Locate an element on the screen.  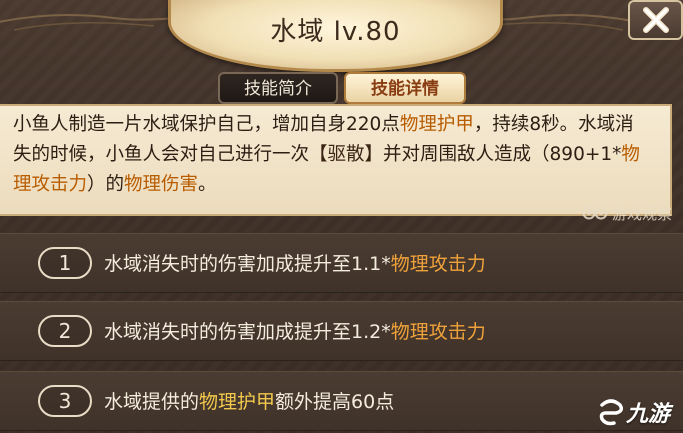
desc-text-5: 。 is located at coordinates (207, 184).